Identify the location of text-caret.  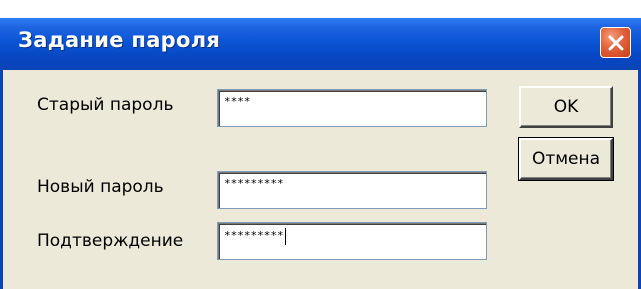
(285, 236).